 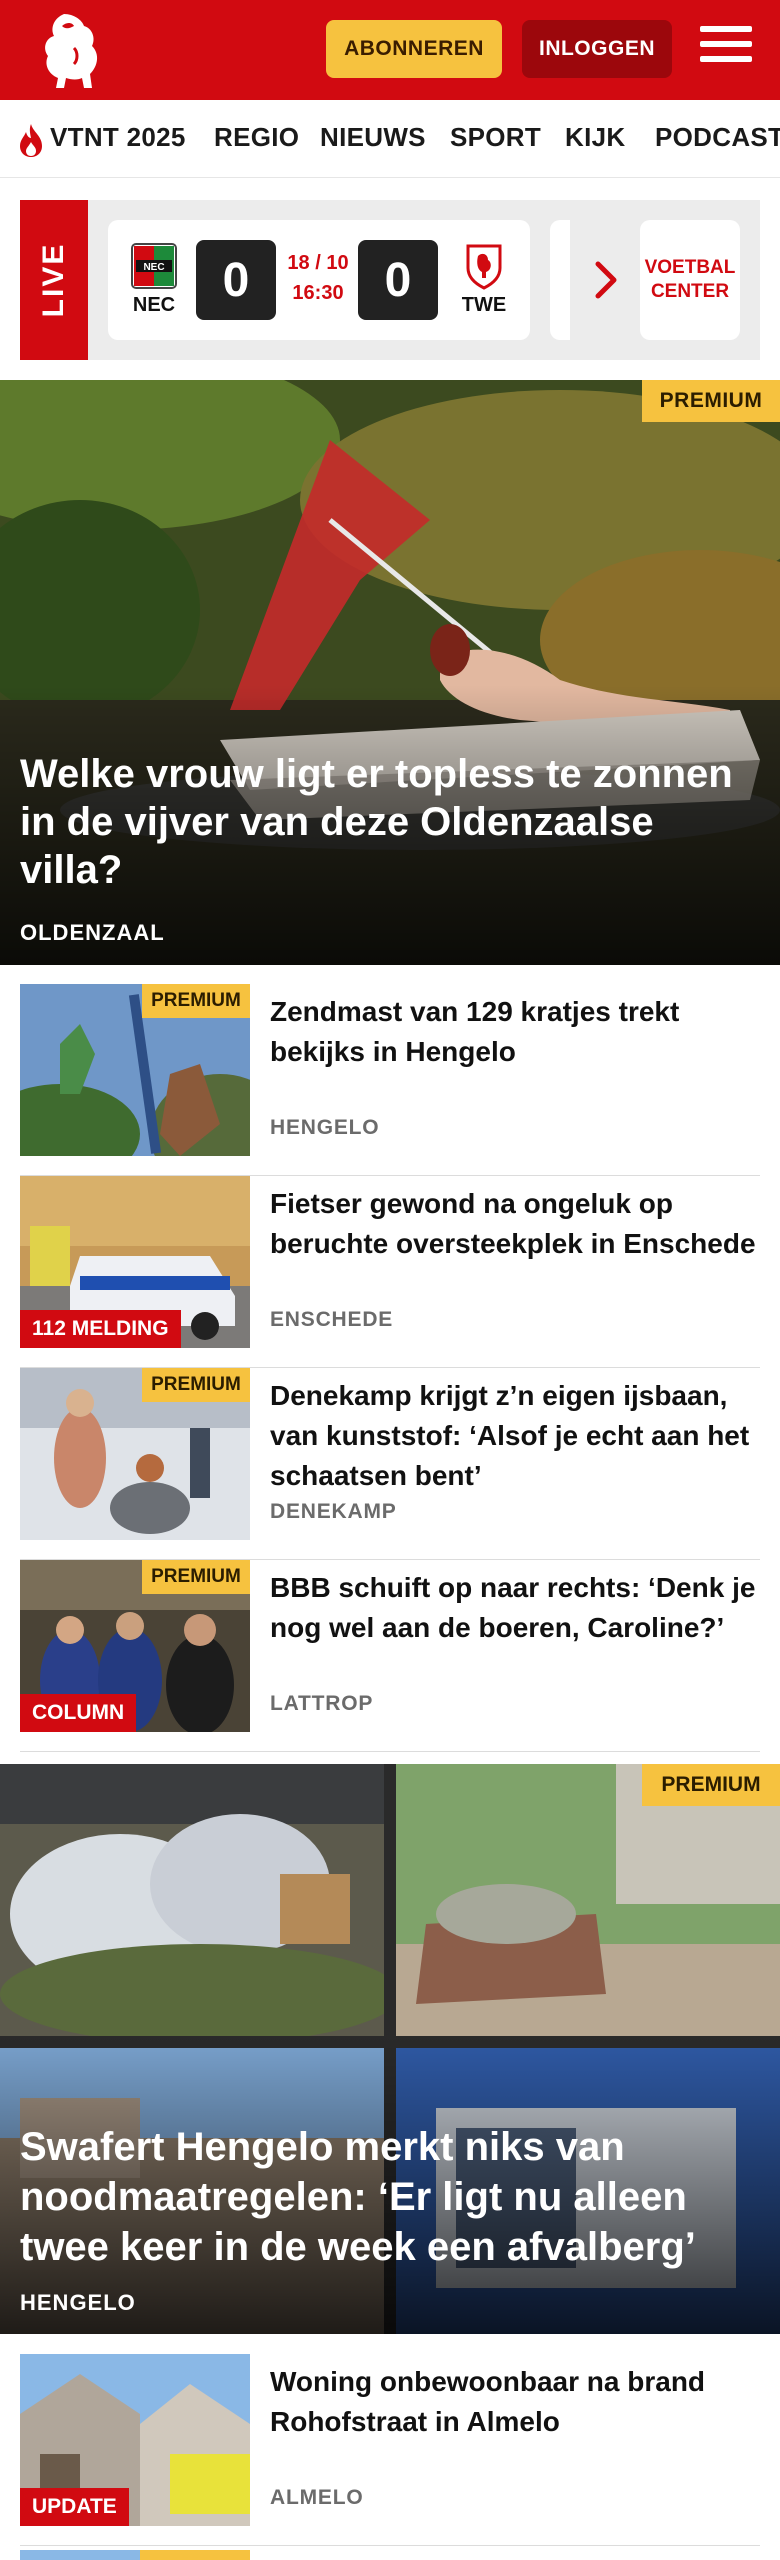 I want to click on tubantia-horse-logo-icon, so click(x=71, y=50).